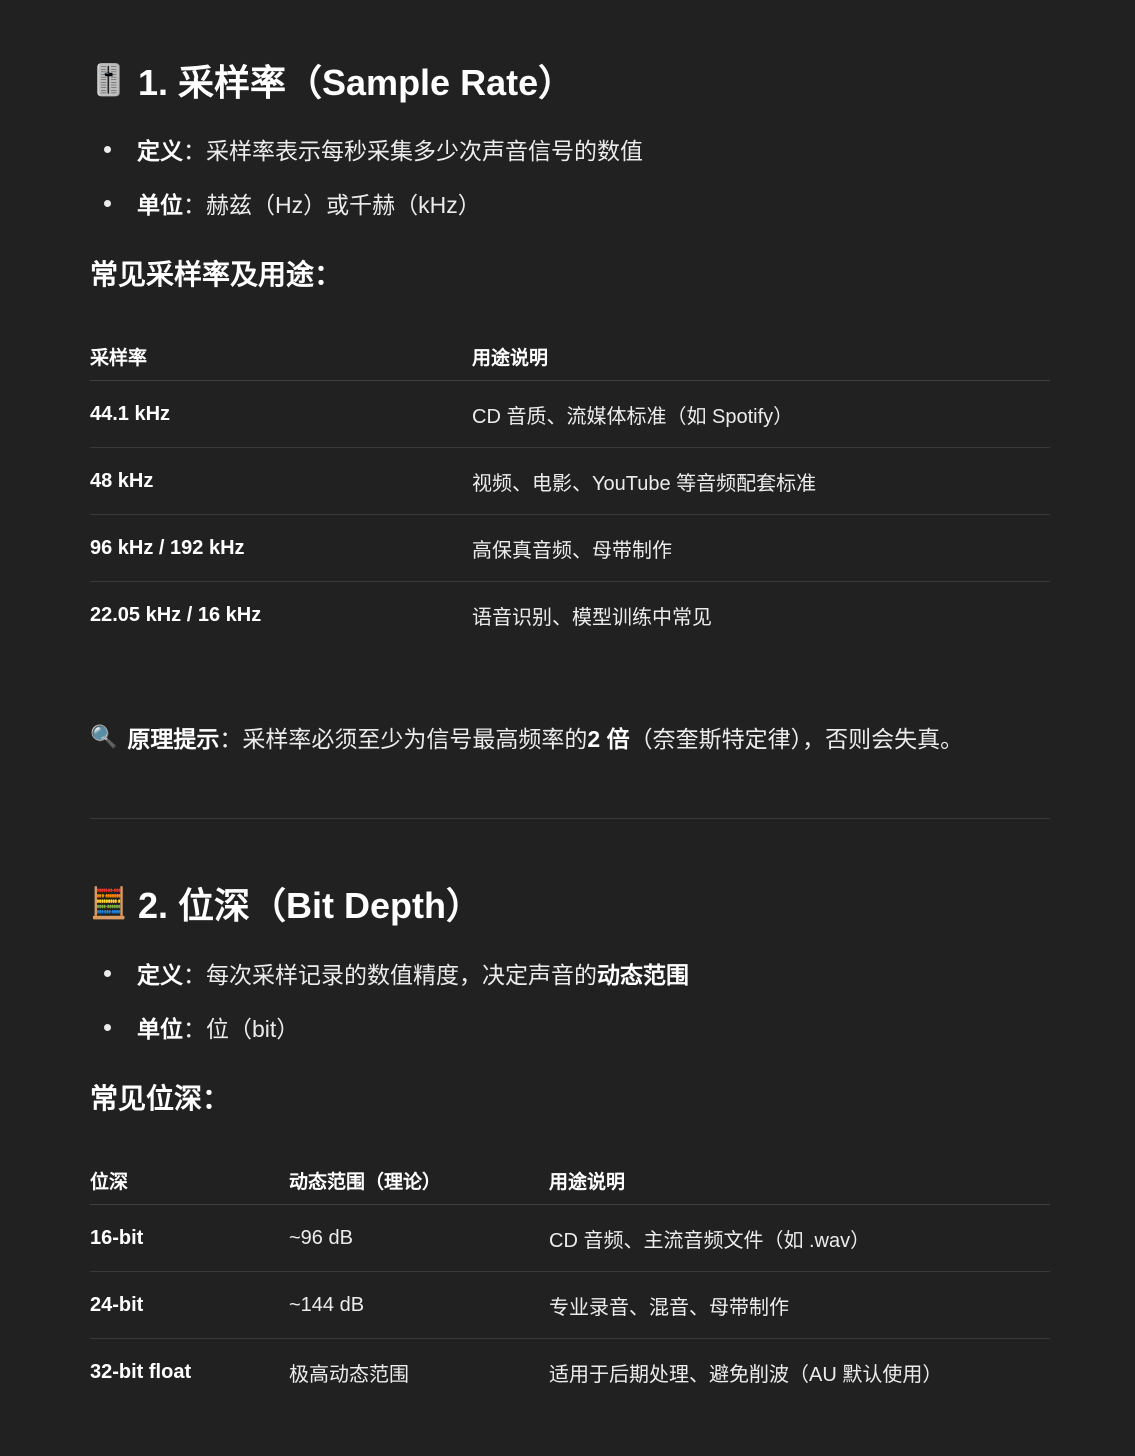 Image resolution: width=1135 pixels, height=1456 pixels. I want to click on table-row: 44.1 kHz CD 音质、流媒体标准（如 Spotify）, so click(570, 414).